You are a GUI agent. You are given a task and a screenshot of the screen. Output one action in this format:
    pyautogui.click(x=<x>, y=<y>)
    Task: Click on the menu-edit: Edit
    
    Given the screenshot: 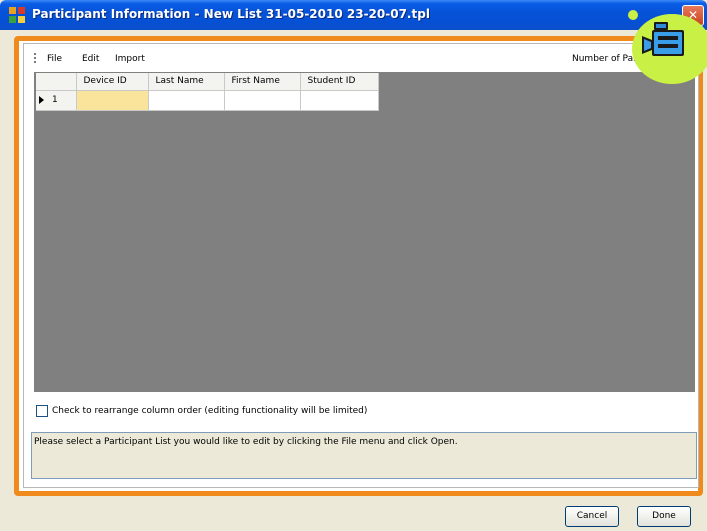 What is the action you would take?
    pyautogui.click(x=90, y=59)
    